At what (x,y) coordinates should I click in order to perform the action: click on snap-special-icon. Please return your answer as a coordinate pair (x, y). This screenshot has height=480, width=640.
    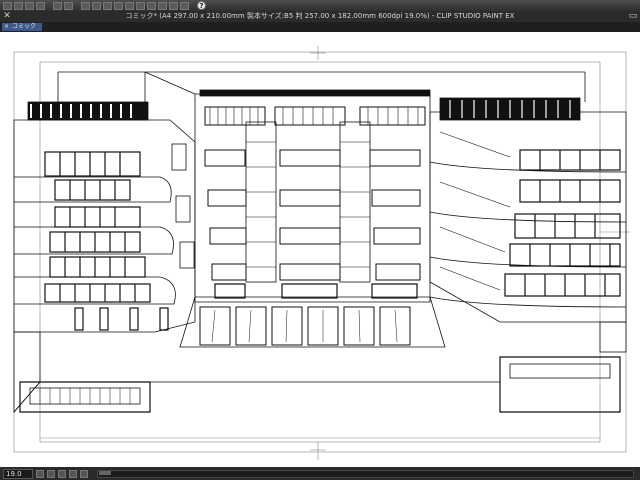
    Looking at the image, I should click on (184, 5).